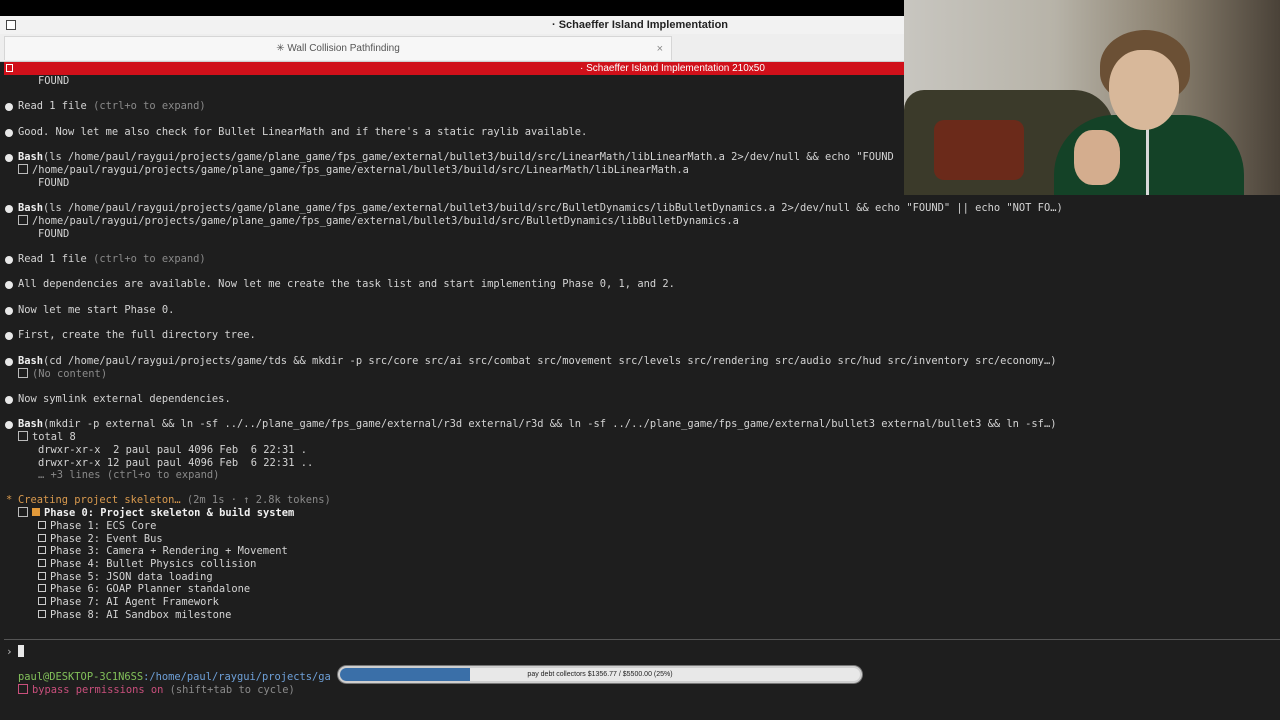 This screenshot has height=720, width=1280. What do you see at coordinates (134, 602) in the screenshot?
I see `todo-label: Phase 7: AI Agent Framework` at bounding box center [134, 602].